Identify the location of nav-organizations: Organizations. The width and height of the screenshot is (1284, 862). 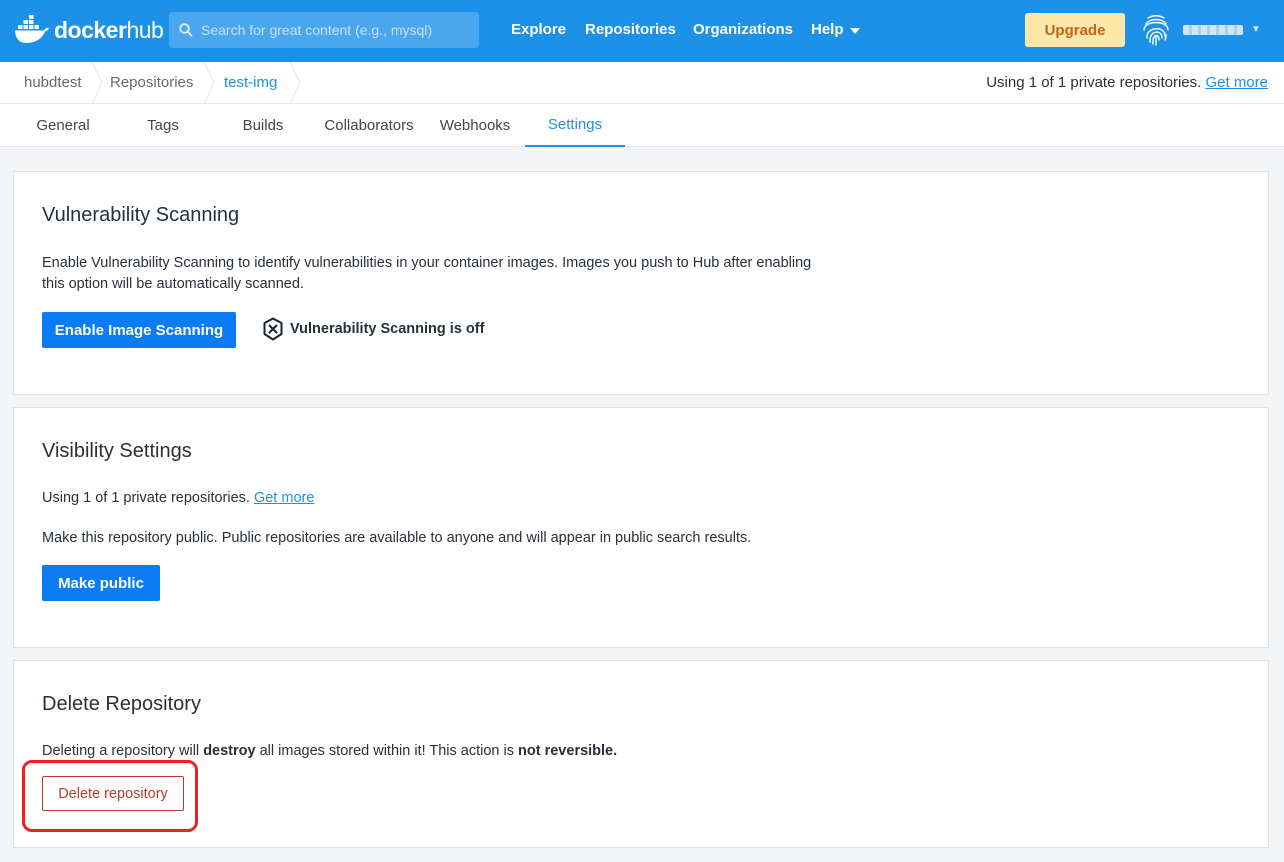
(743, 29).